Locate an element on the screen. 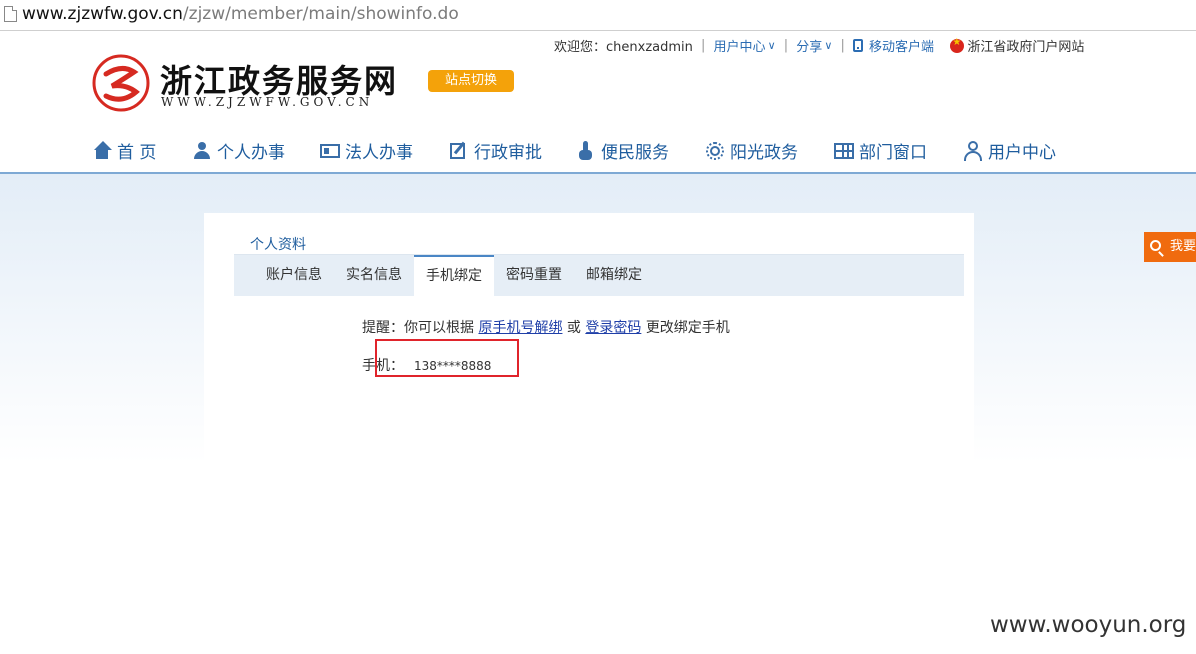 The height and width of the screenshot is (654, 1196). side-float-label: 我要 is located at coordinates (1183, 246).